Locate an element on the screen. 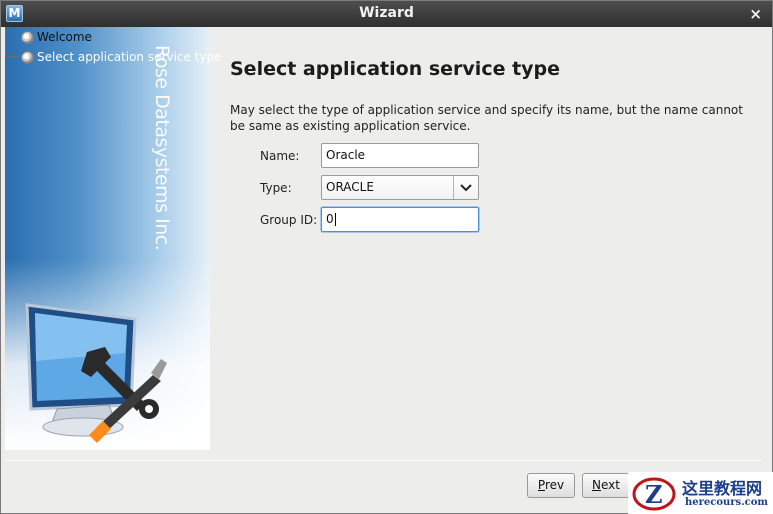 This screenshot has width=773, height=514. name-label: Name: is located at coordinates (280, 156).